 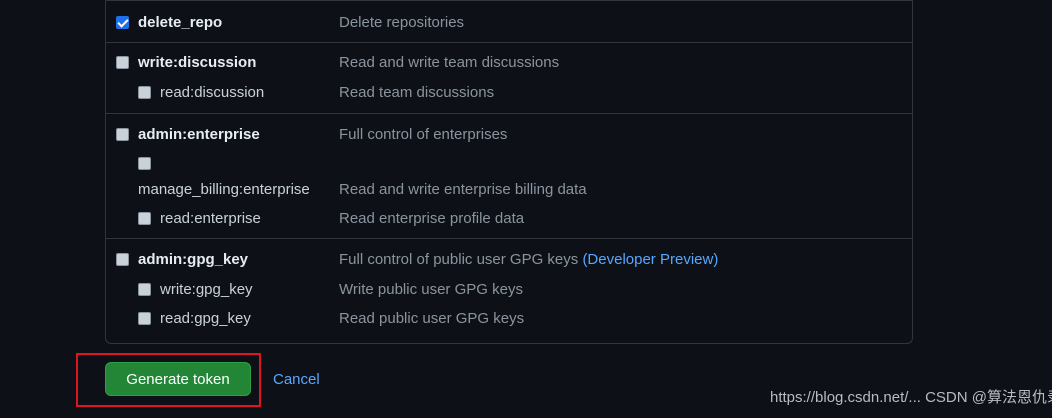 What do you see at coordinates (122, 22) in the screenshot?
I see `delete-repo-checkbox` at bounding box center [122, 22].